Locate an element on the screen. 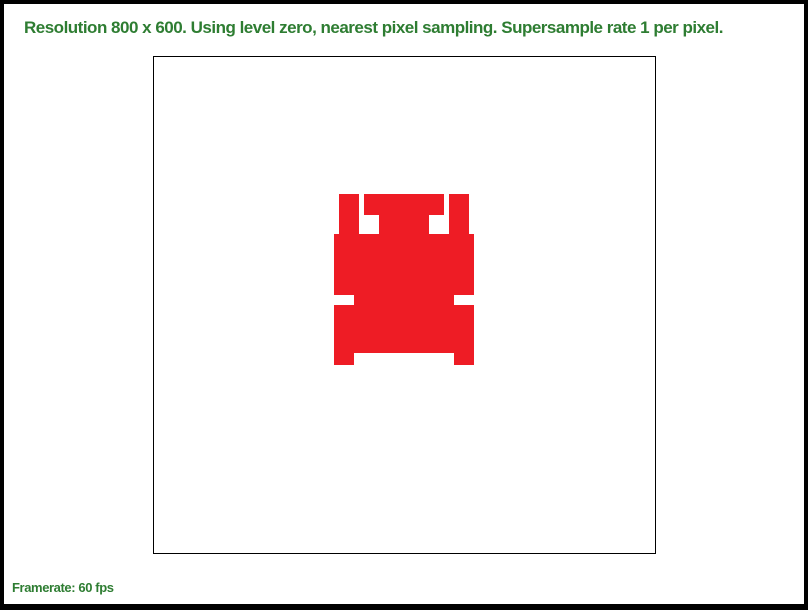  sprite-left-post is located at coordinates (349, 215).